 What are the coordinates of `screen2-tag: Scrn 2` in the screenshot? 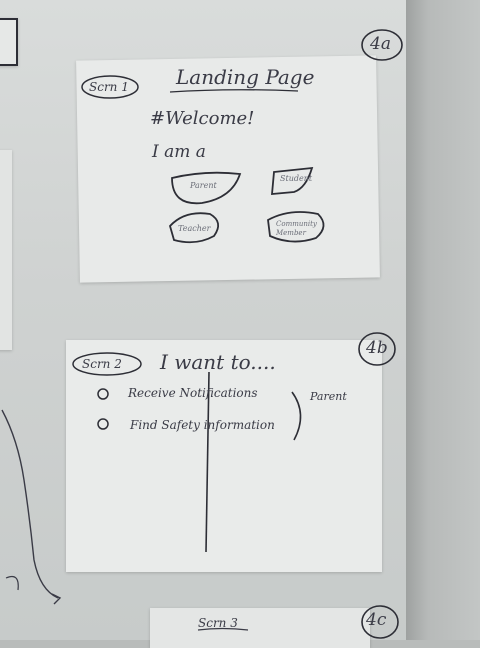 It's located at (102, 364).